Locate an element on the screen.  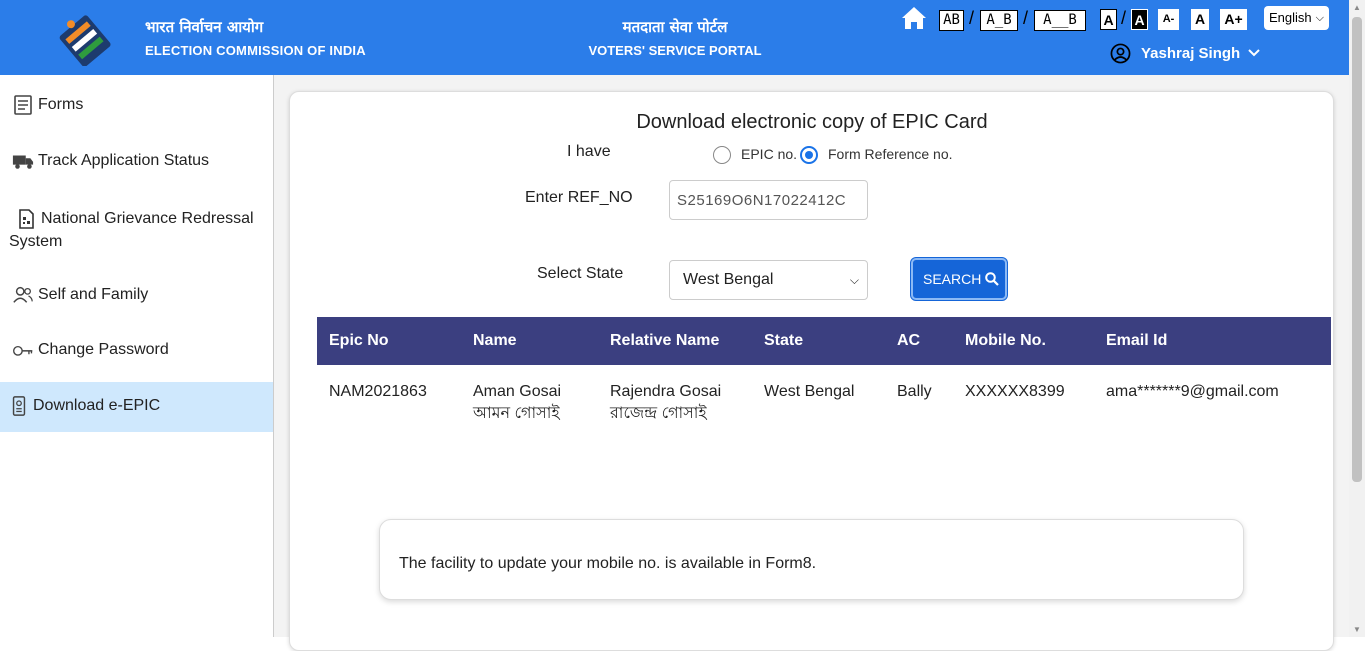
user-menu: Yashraj Singh is located at coordinates (1185, 53).